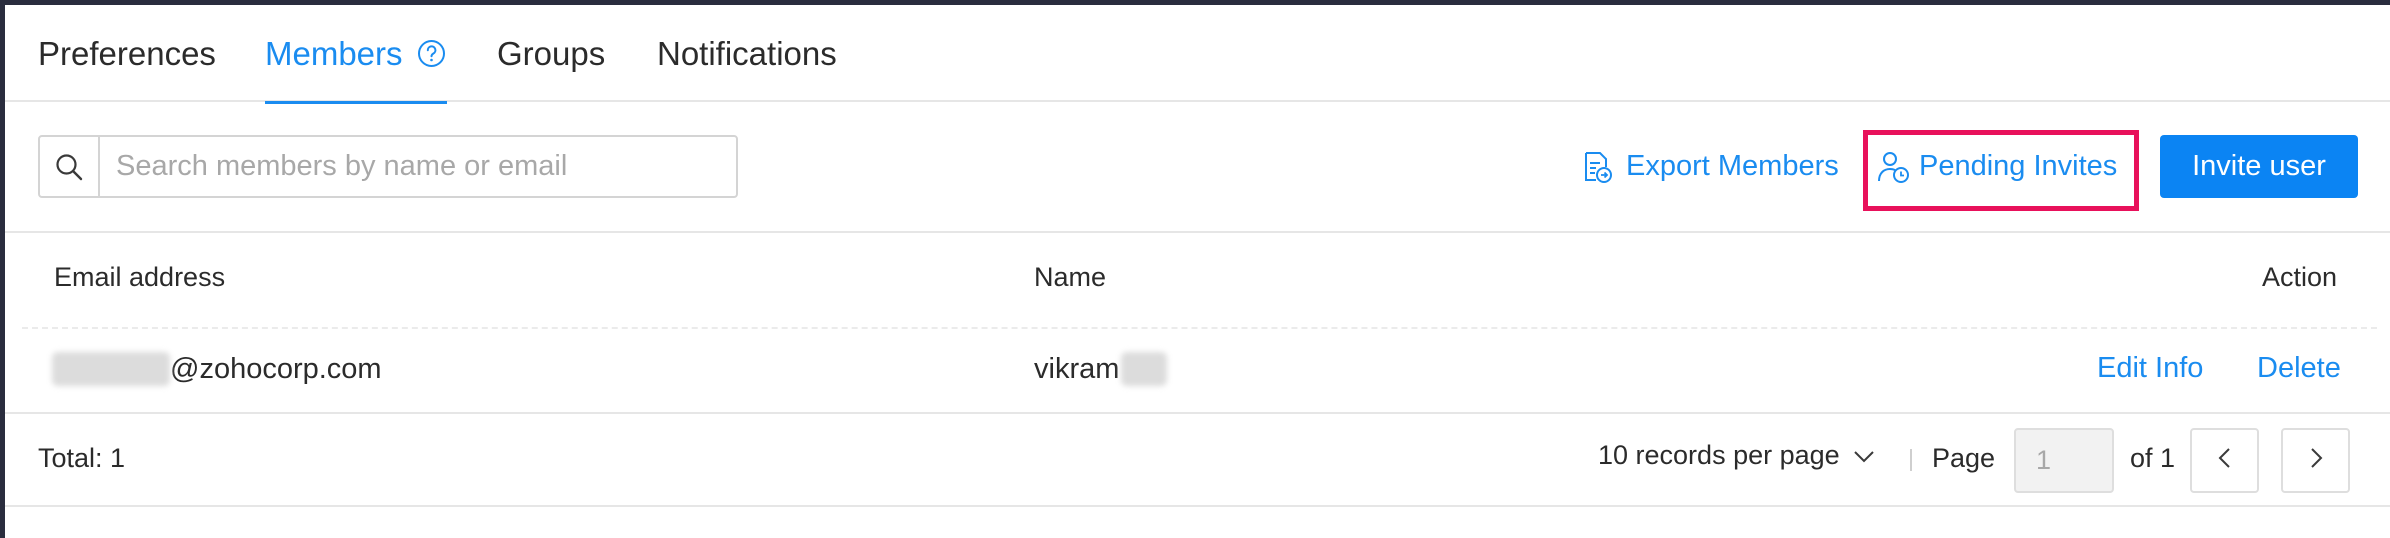 This screenshot has width=2390, height=538. Describe the element at coordinates (2064, 460) in the screenshot. I see `page-number-input` at that location.